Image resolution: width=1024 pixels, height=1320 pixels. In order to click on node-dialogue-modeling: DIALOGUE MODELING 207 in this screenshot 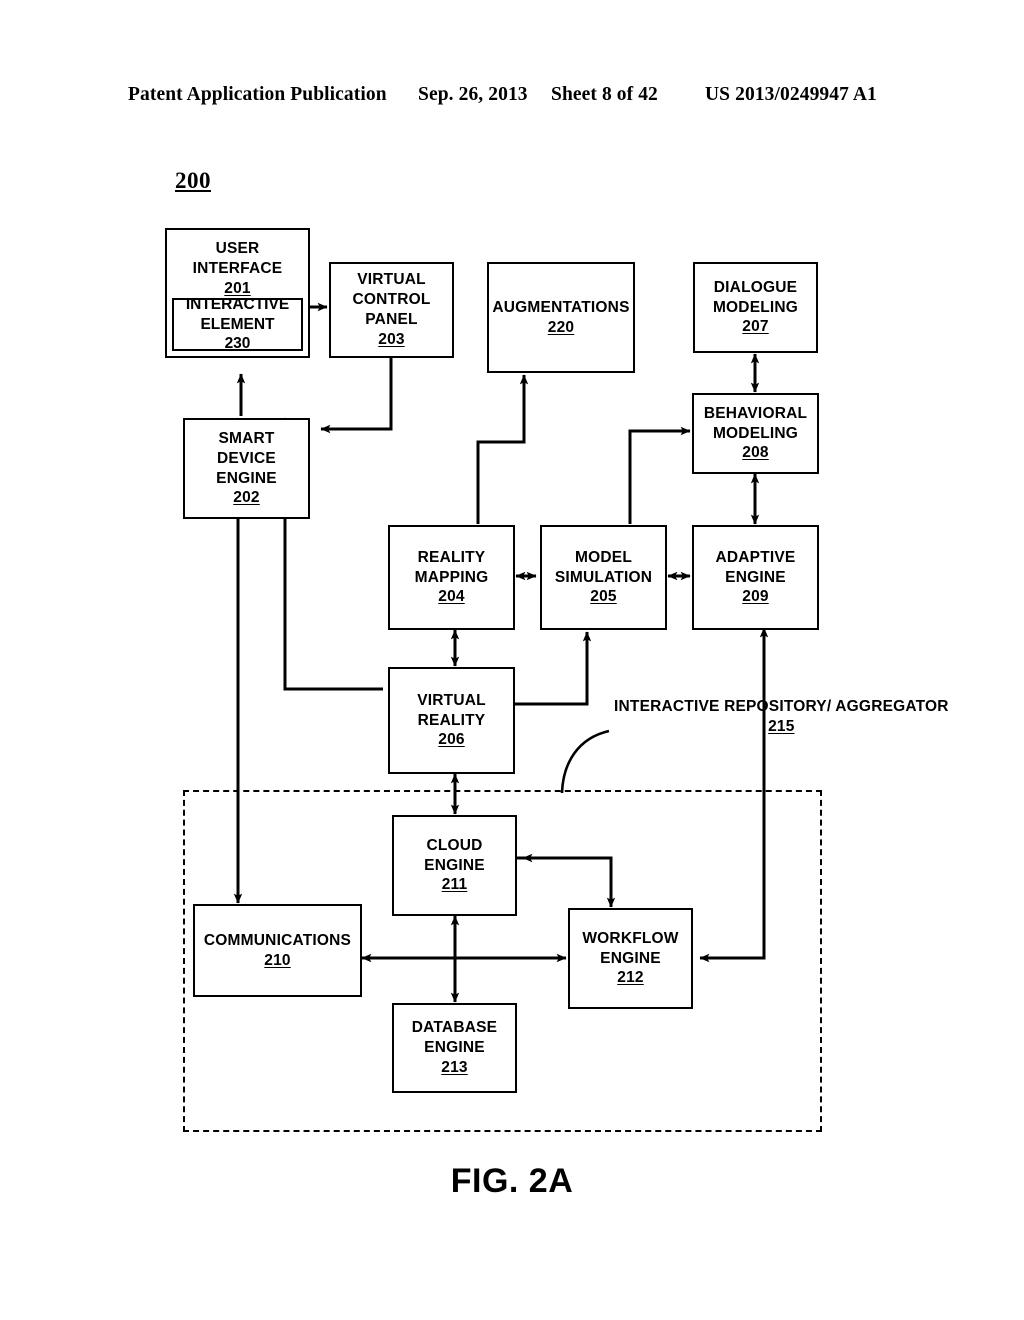, I will do `click(755, 307)`.